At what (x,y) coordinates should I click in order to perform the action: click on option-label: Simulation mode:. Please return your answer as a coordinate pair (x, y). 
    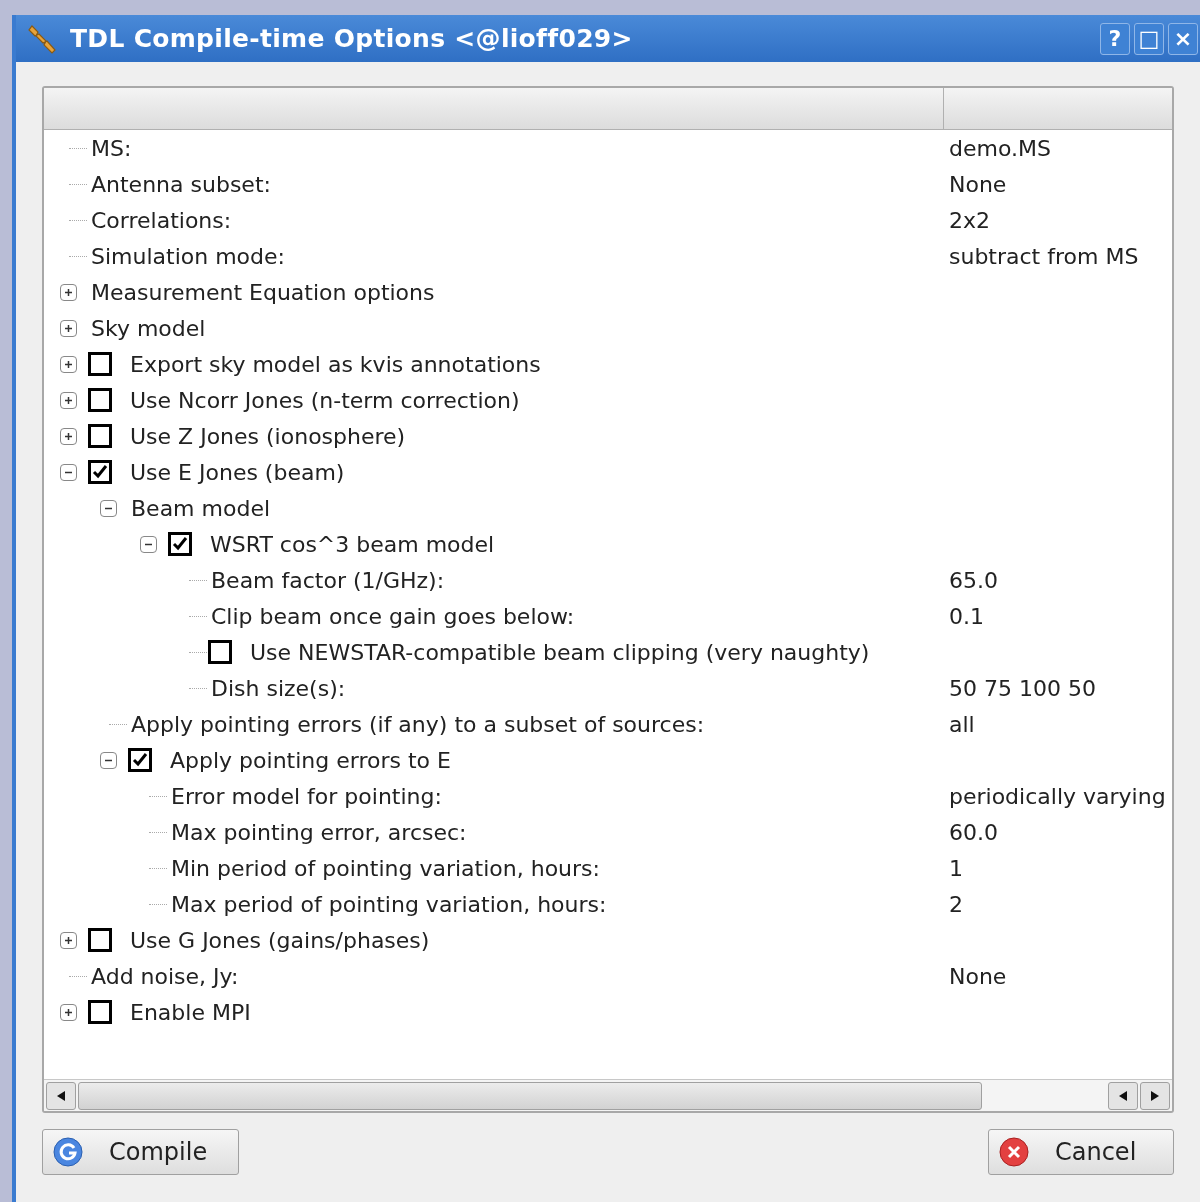
    Looking at the image, I should click on (188, 256).